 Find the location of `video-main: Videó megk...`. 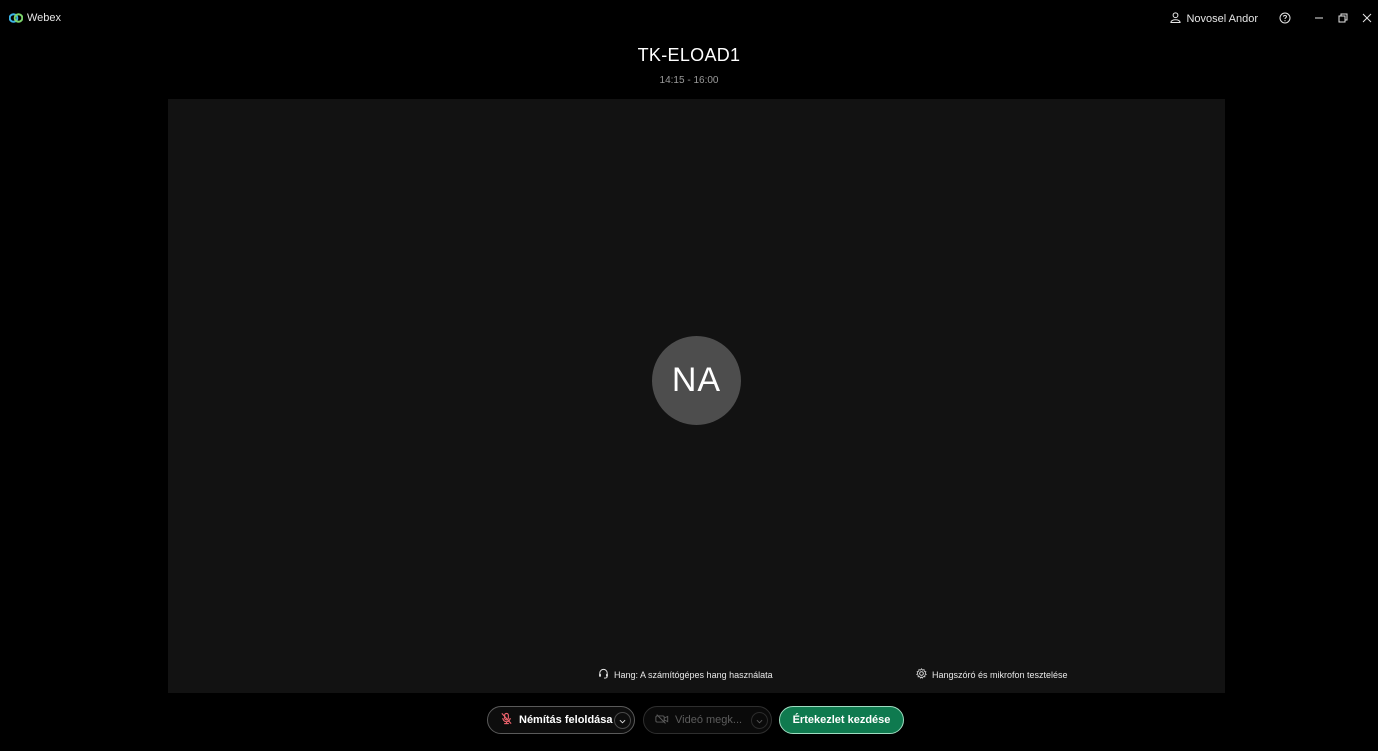

video-main: Videó megk... is located at coordinates (693, 720).